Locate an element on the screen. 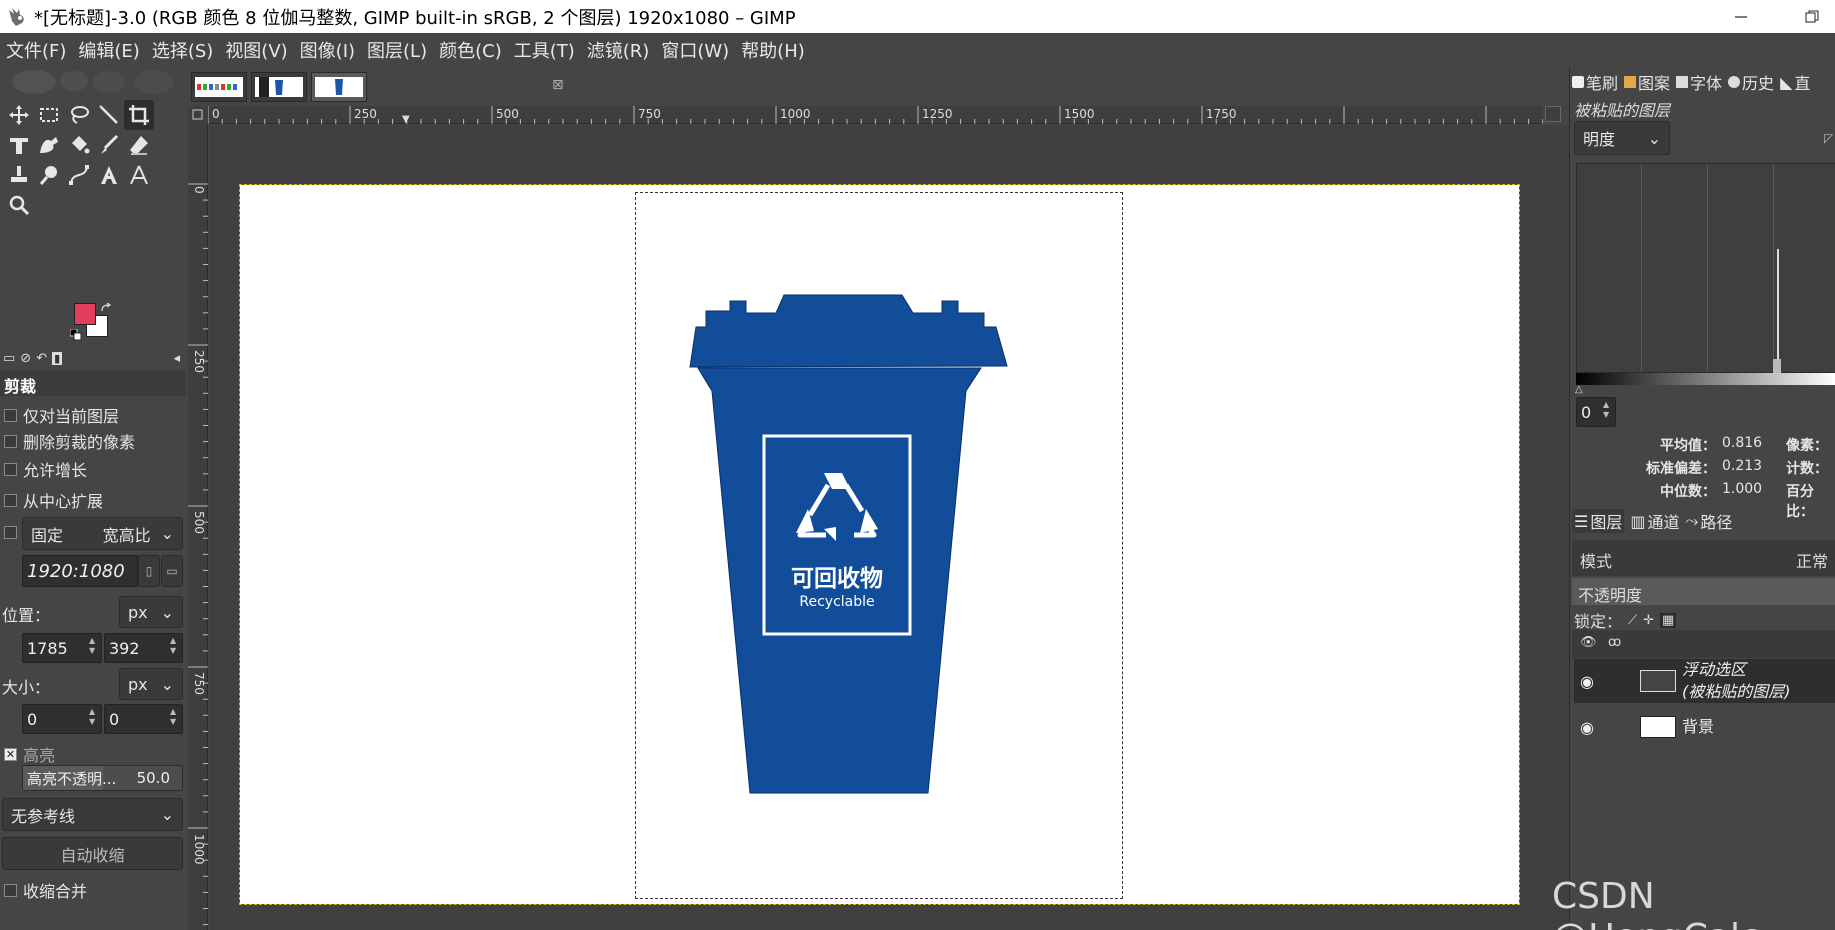 The image size is (1835, 930). paths-tool-icon is located at coordinates (79, 175).